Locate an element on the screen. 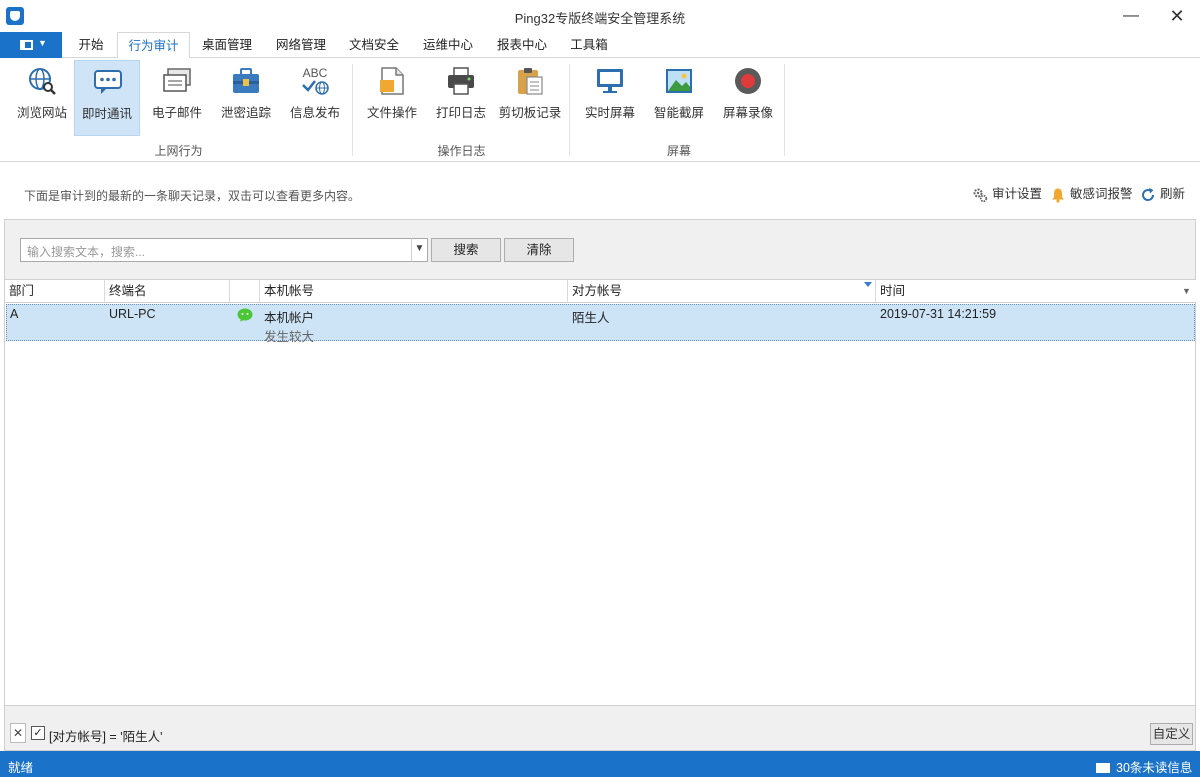 The width and height of the screenshot is (1200, 777). sensitive-alarm-button: 敏感词报警 is located at coordinates (1091, 193).